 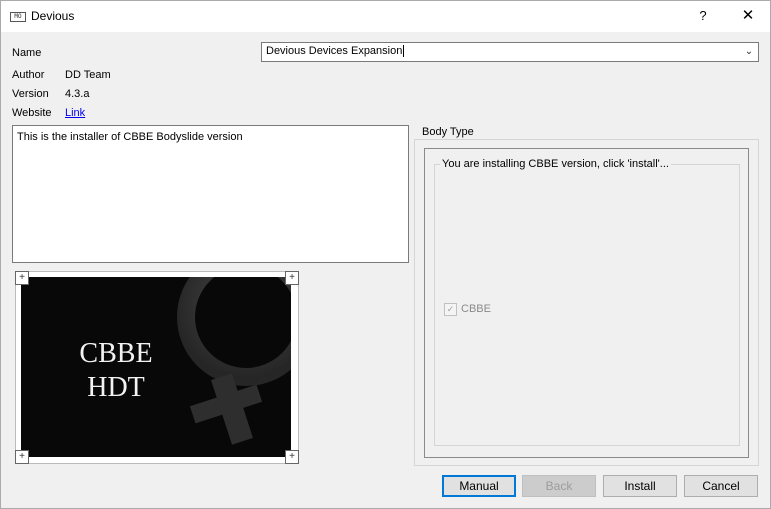 What do you see at coordinates (749, 52) in the screenshot?
I see `chevron-down-icon: ⌄` at bounding box center [749, 52].